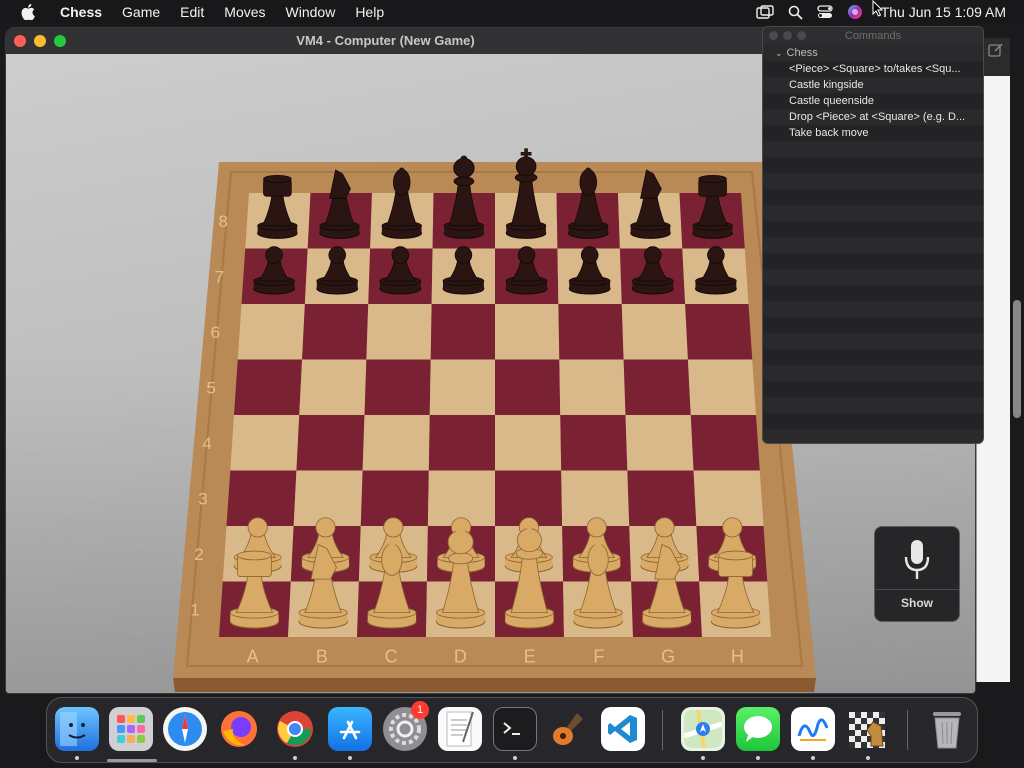  Describe the element at coordinates (460, 729) in the screenshot. I see `textedit-icon` at that location.